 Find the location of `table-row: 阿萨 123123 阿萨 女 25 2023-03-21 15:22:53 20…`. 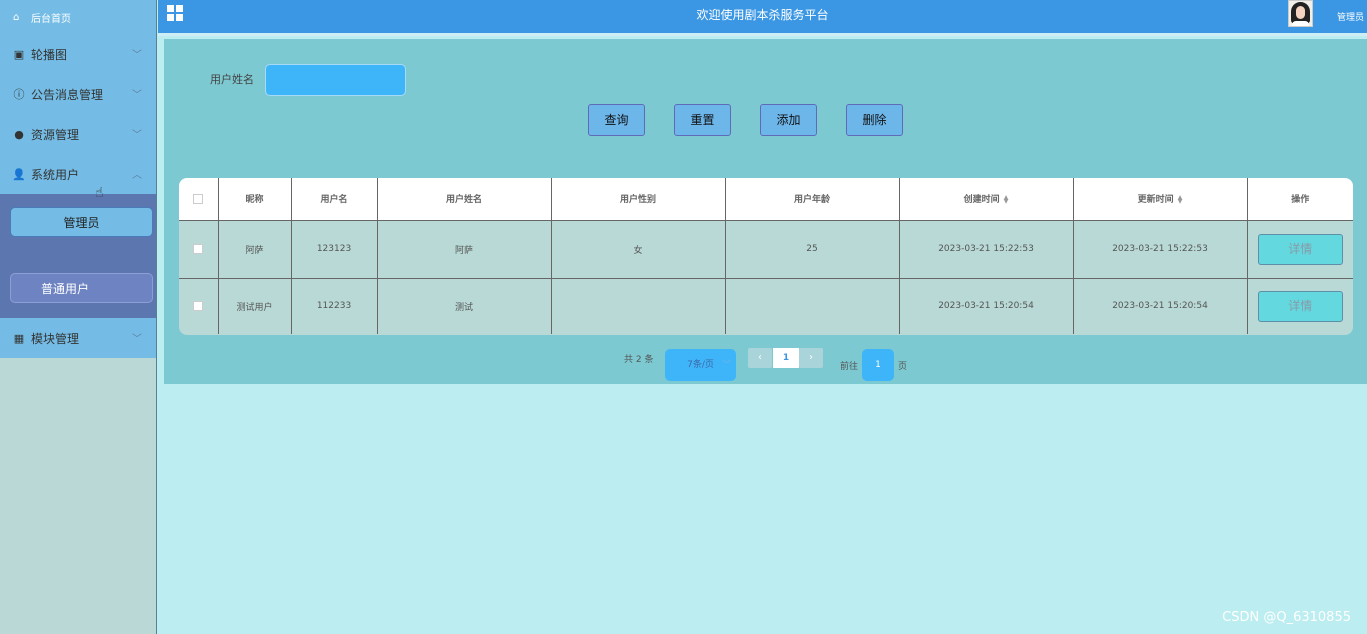

table-row: 阿萨 123123 阿萨 女 25 2023-03-21 15:22:53 20… is located at coordinates (766, 249).